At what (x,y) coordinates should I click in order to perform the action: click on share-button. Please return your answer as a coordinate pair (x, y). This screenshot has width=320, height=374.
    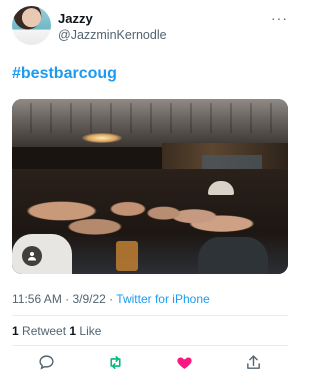
    Looking at the image, I should click on (254, 362).